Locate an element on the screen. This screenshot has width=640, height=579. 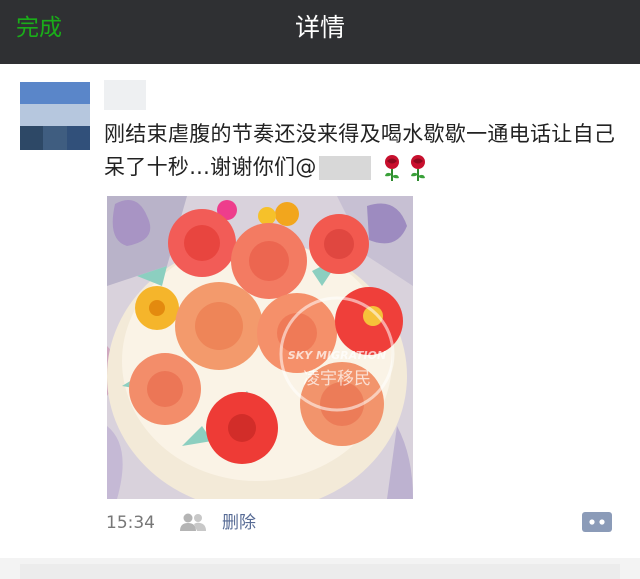
comment-icon is located at coordinates (597, 522).